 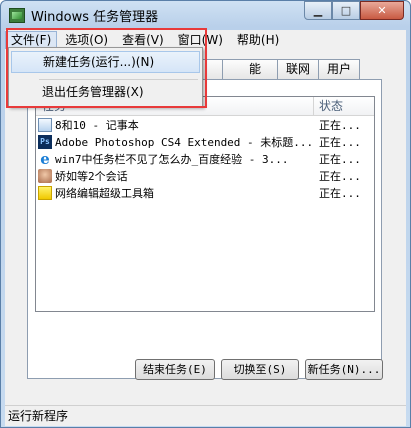 I want to click on menu-separator, so click(x=118, y=79).